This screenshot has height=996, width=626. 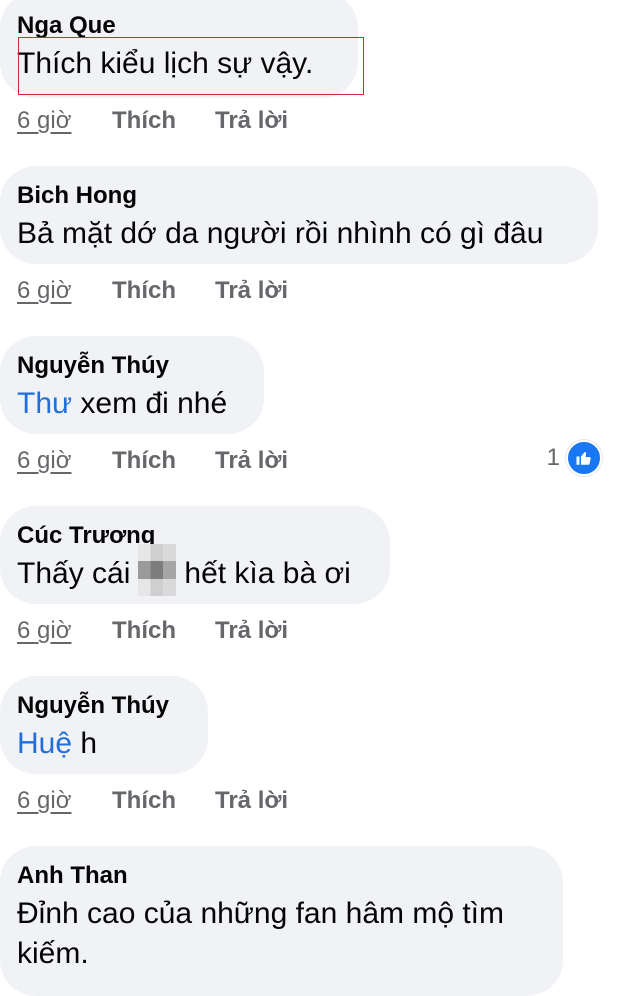 What do you see at coordinates (261, 913) in the screenshot?
I see `comment-text-line-1: Đỉnh cao của những fan hâm mộ tìm` at bounding box center [261, 913].